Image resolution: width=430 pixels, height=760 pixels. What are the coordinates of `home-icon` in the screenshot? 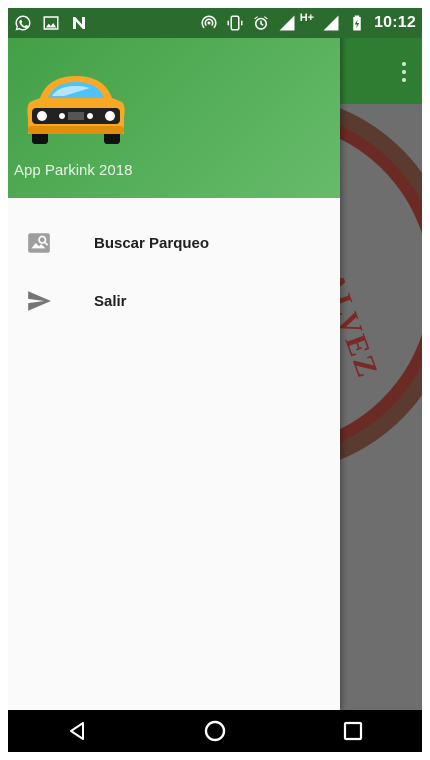 It's located at (215, 731).